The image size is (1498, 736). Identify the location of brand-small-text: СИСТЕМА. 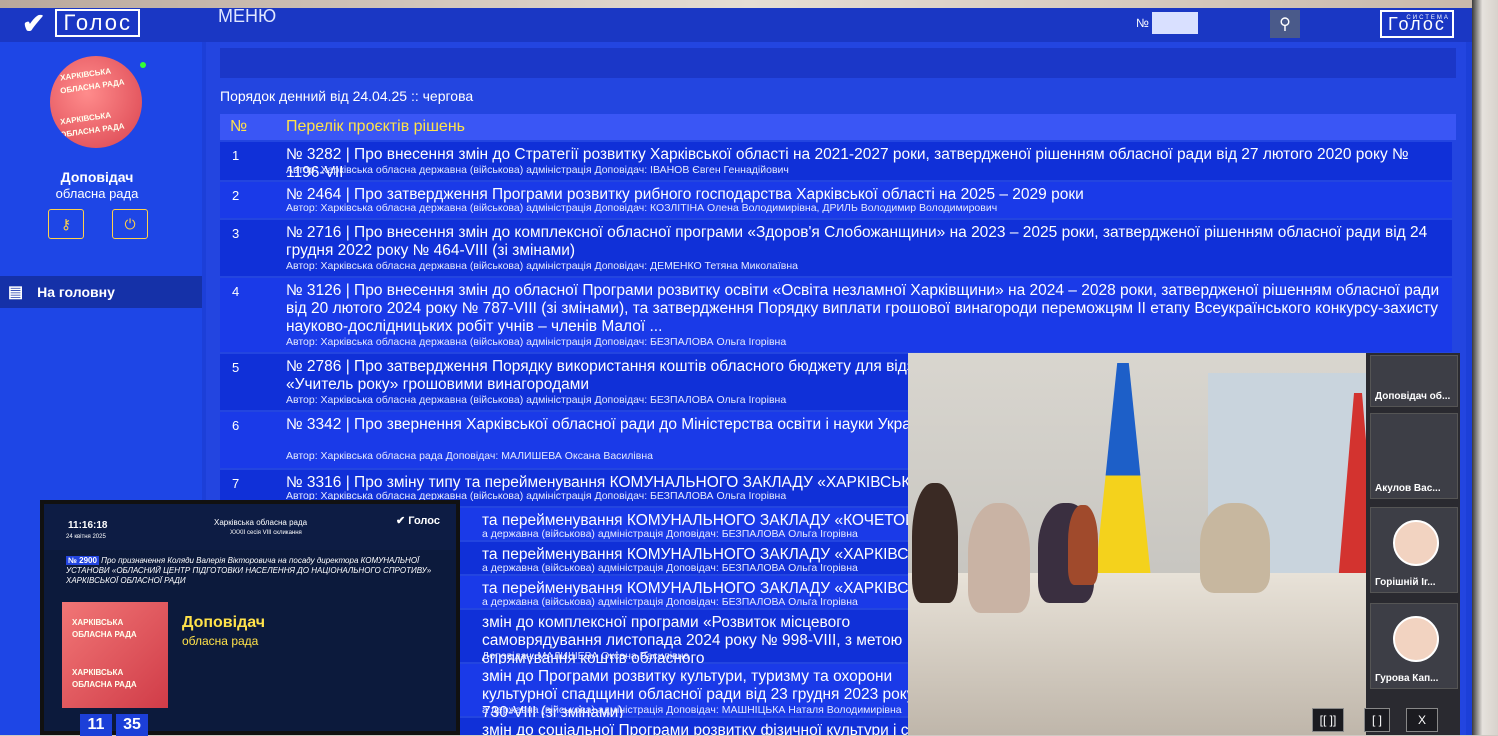
(1428, 18).